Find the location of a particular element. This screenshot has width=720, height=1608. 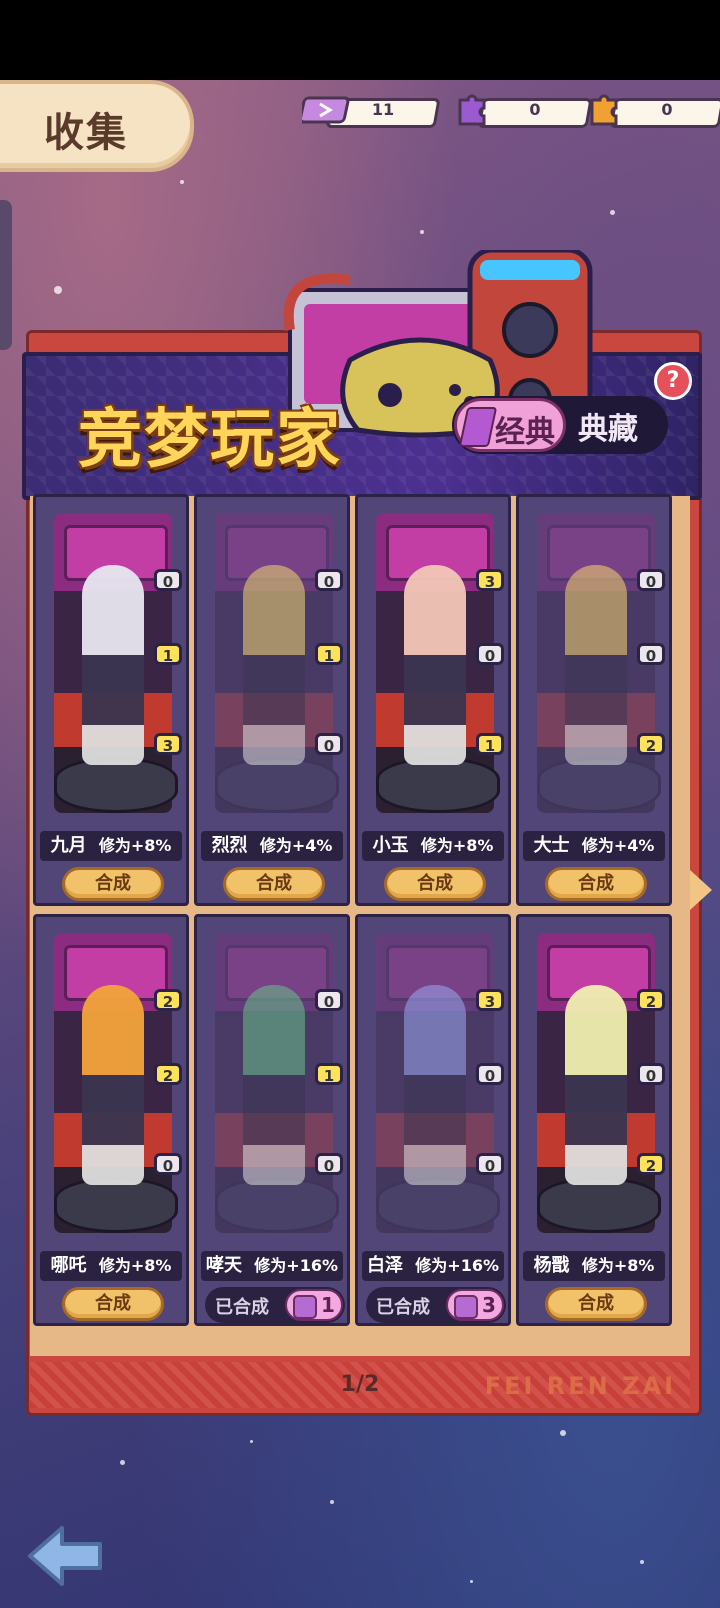

card-icon is located at coordinates (478, 427).